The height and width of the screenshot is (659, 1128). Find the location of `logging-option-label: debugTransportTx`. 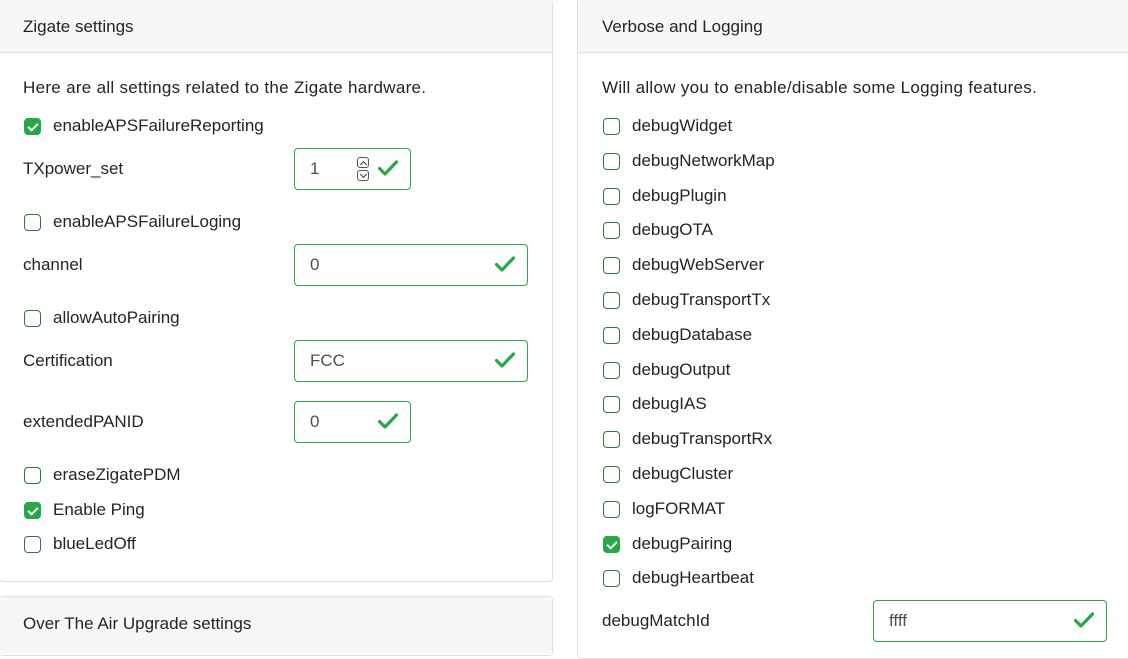

logging-option-label: debugTransportTx is located at coordinates (701, 299).